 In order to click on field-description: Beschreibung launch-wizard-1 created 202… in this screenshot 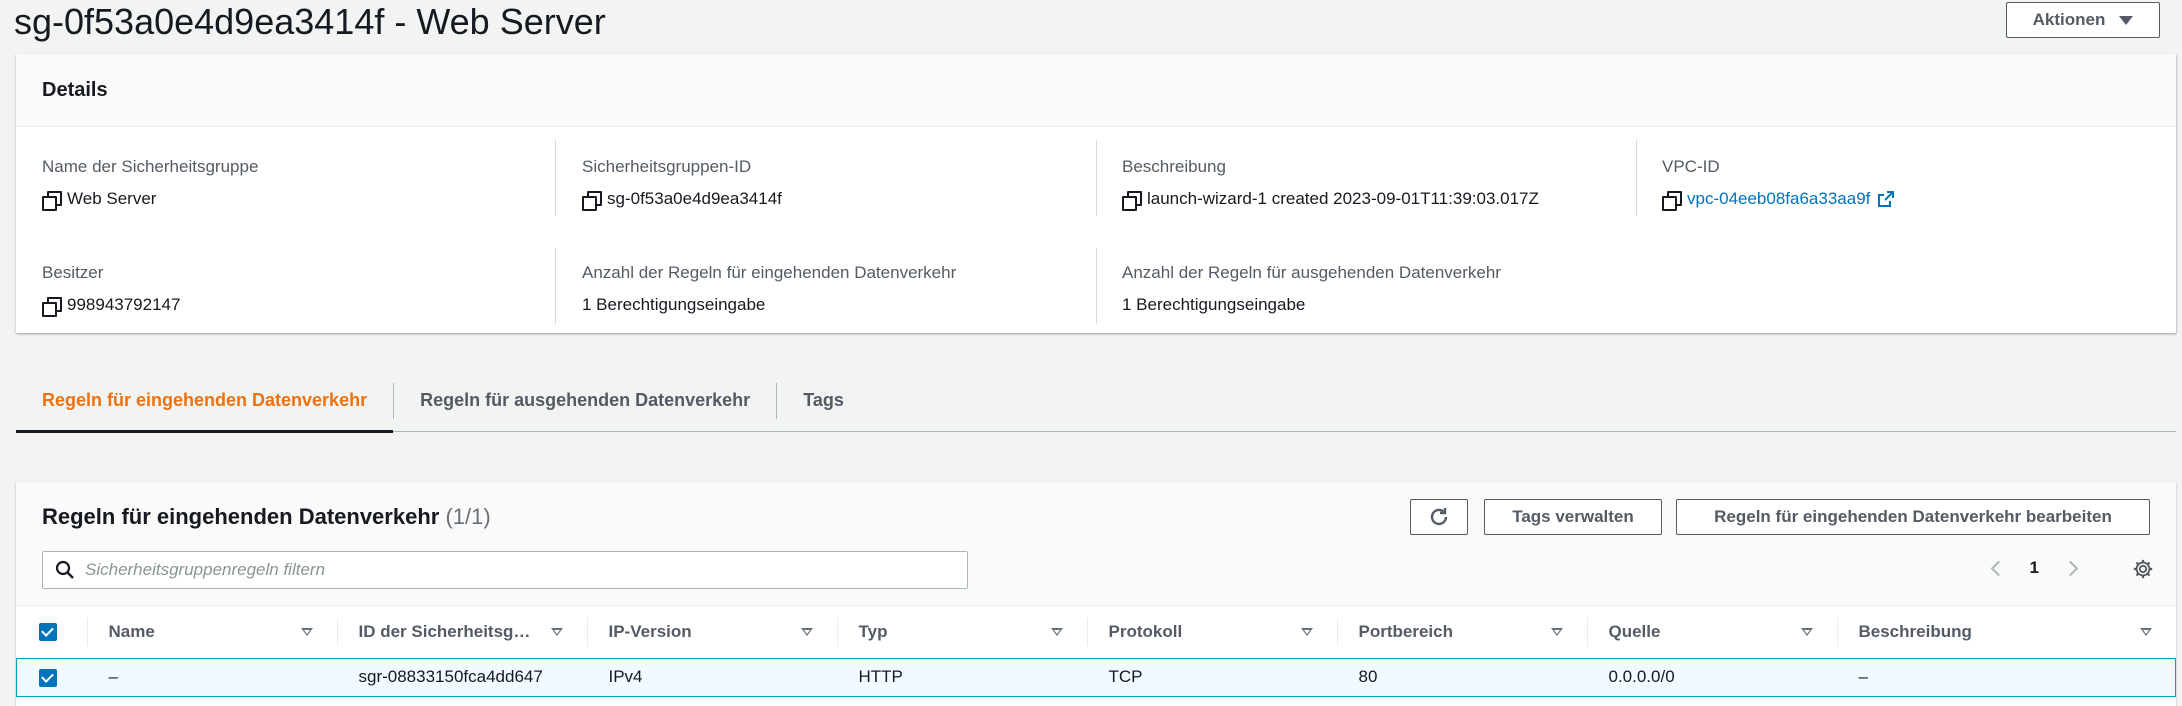, I will do `click(1330, 183)`.